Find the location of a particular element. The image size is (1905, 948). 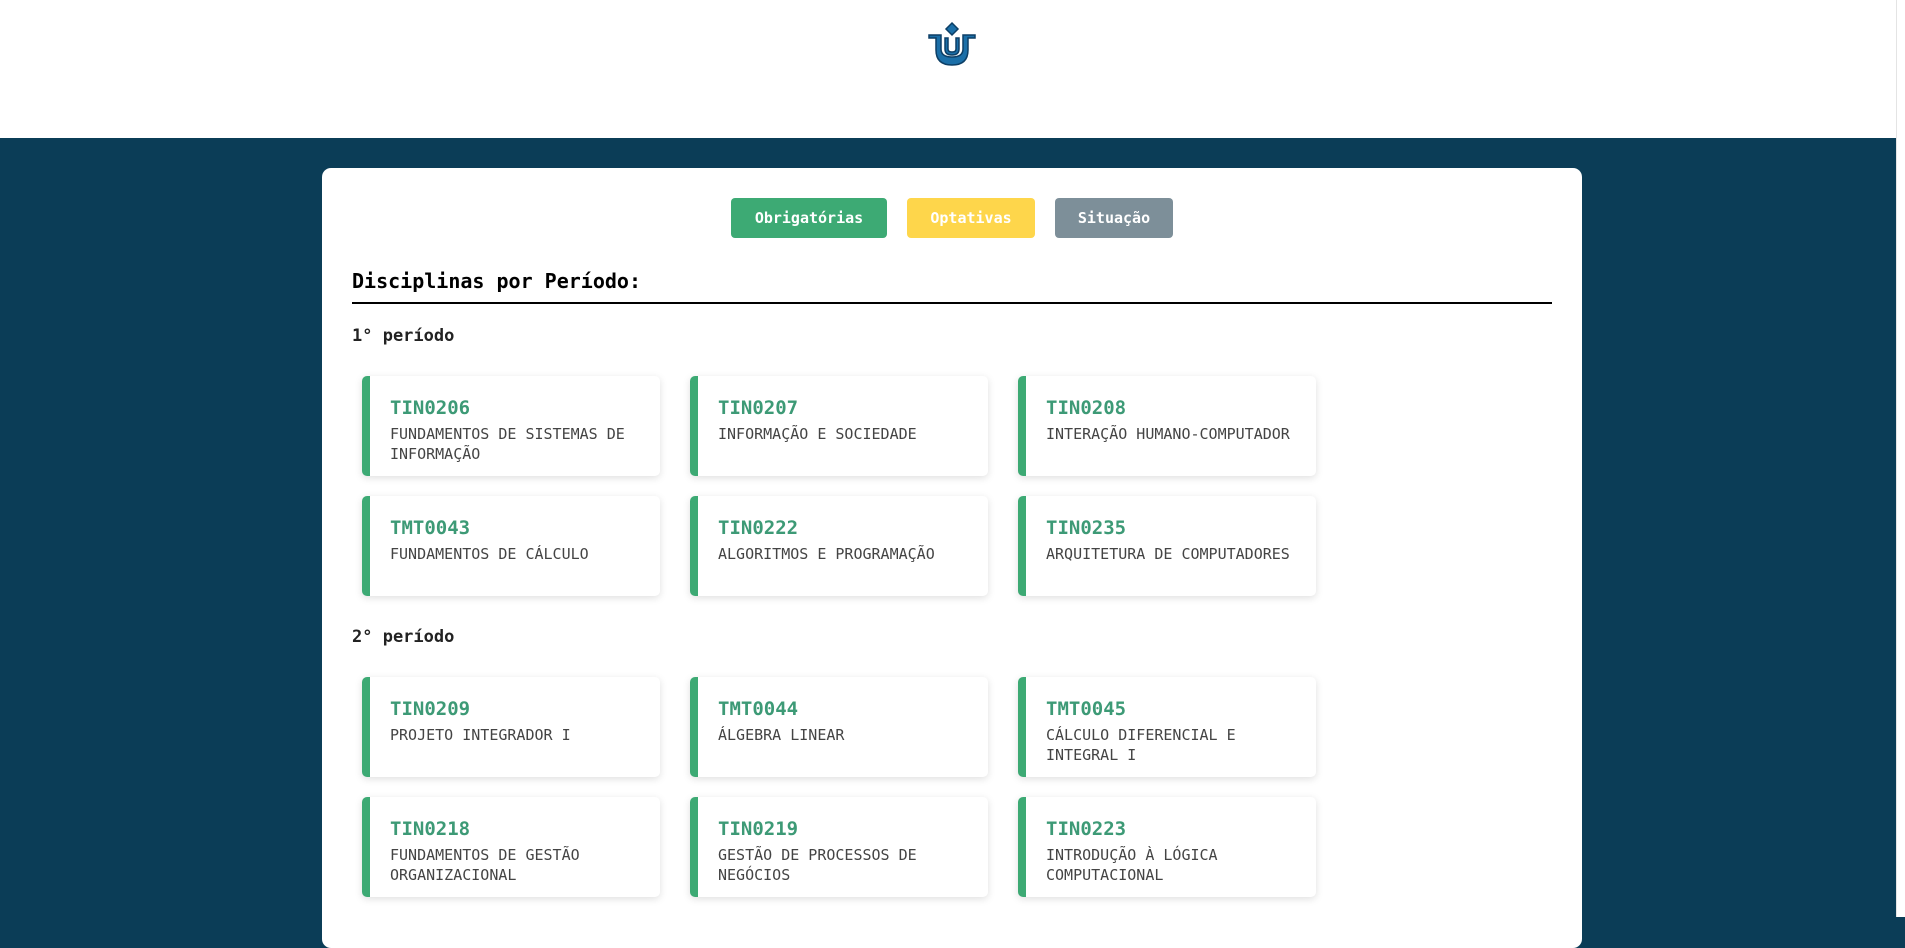

course-card: TIN0208 INTERAÇÃO HUMANO-COMPUTADOR is located at coordinates (1167, 426).